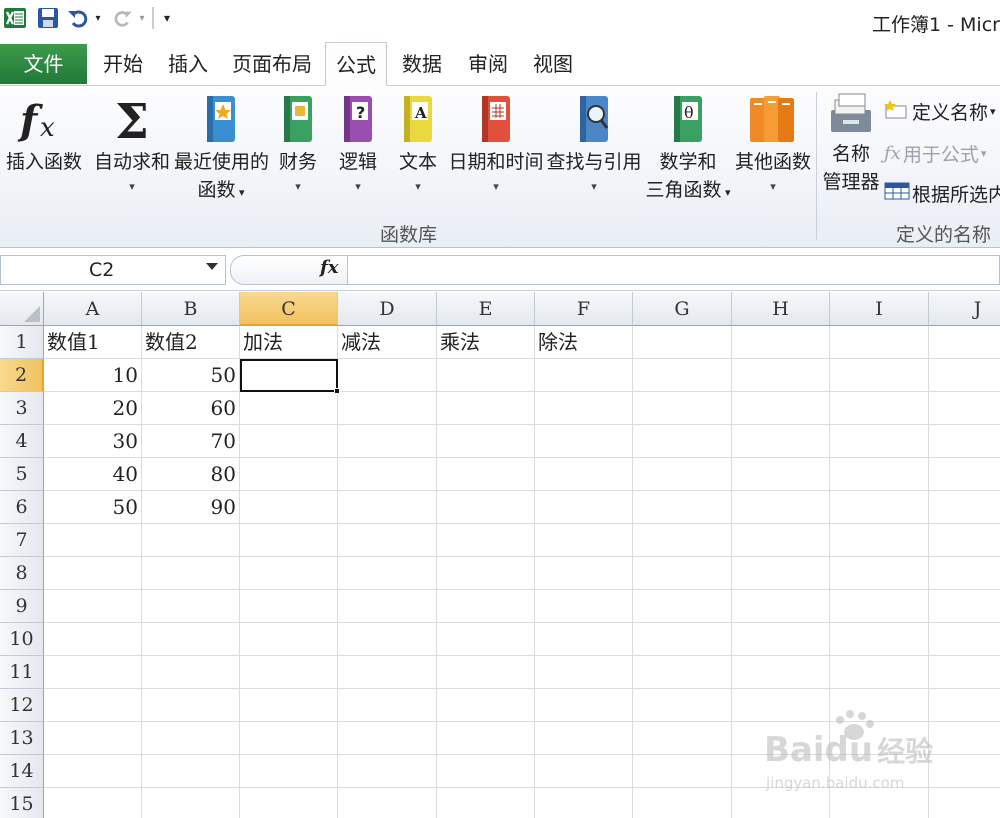  What do you see at coordinates (387, 309) in the screenshot?
I see `column-header-d: D` at bounding box center [387, 309].